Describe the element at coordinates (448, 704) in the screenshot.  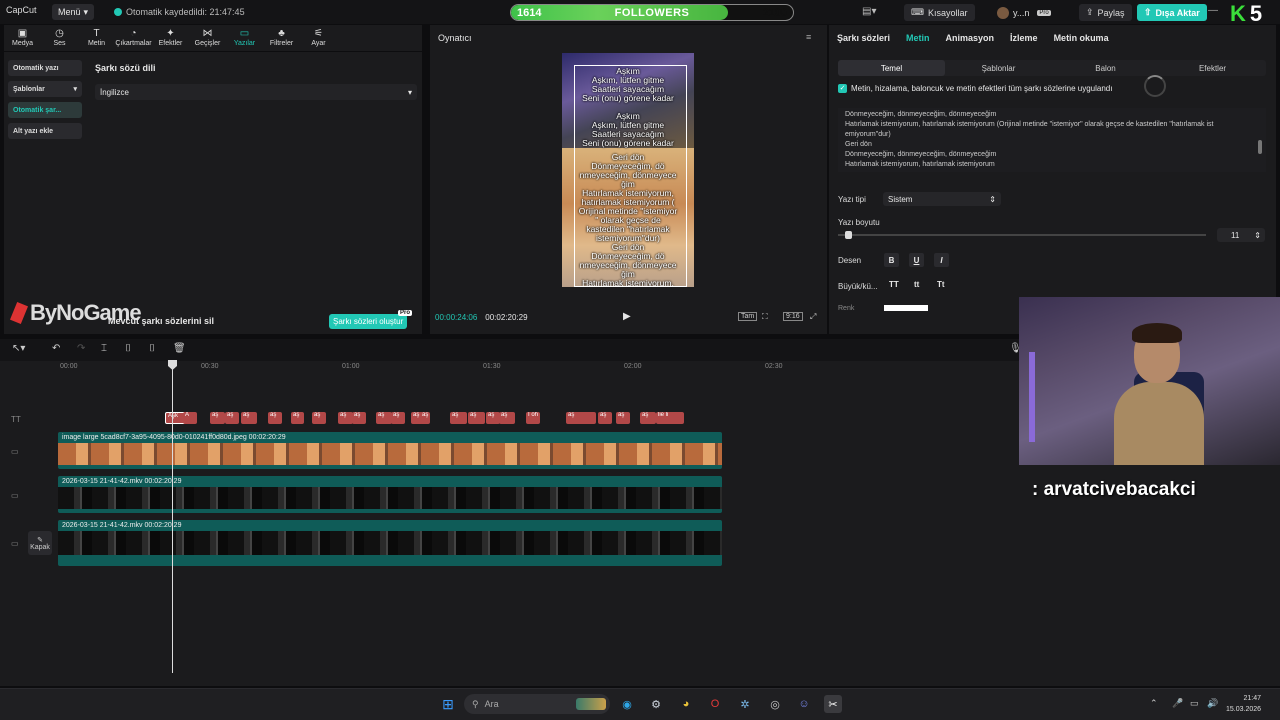
I see `windows-start-icon: ⊞` at that location.